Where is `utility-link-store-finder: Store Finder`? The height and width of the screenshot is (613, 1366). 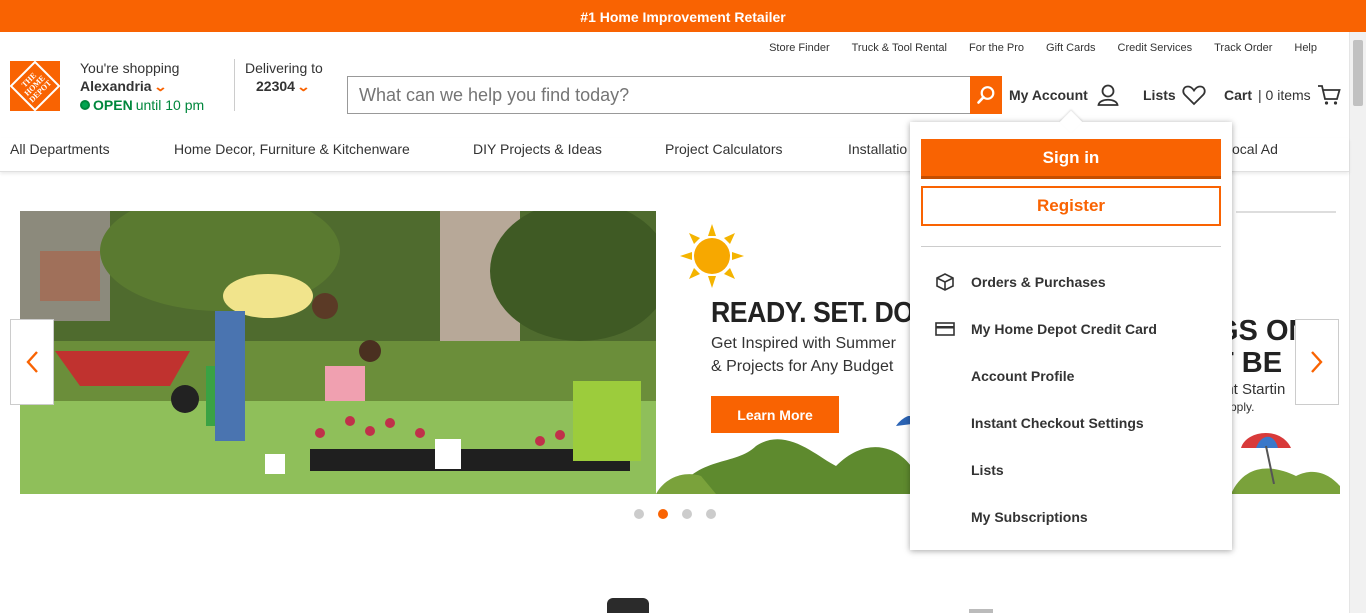
utility-link-store-finder: Store Finder is located at coordinates (799, 48).